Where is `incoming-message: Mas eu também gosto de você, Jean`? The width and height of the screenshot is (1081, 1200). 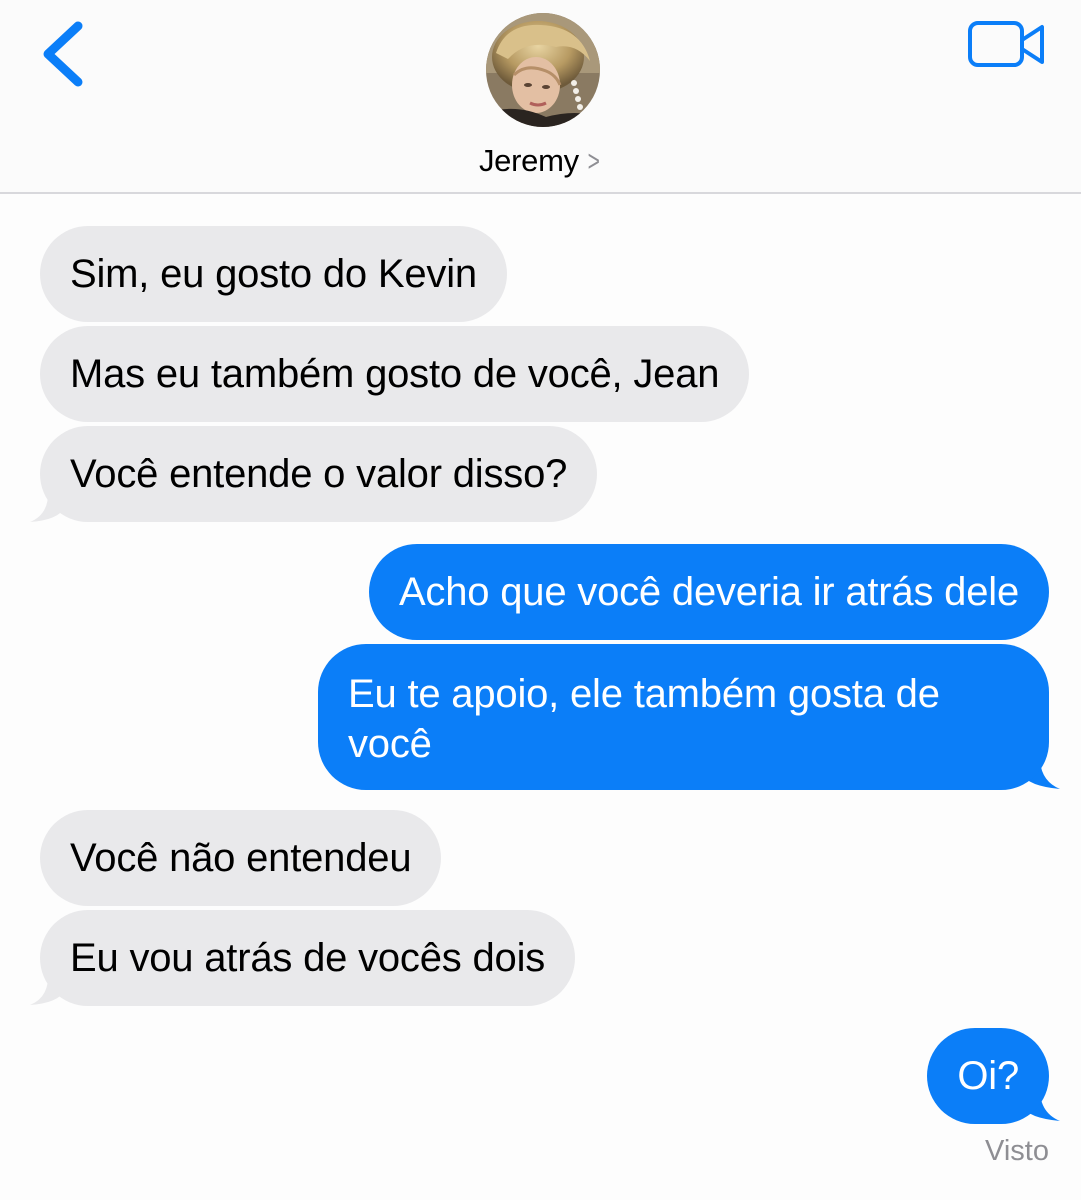 incoming-message: Mas eu também gosto de você, Jean is located at coordinates (395, 374).